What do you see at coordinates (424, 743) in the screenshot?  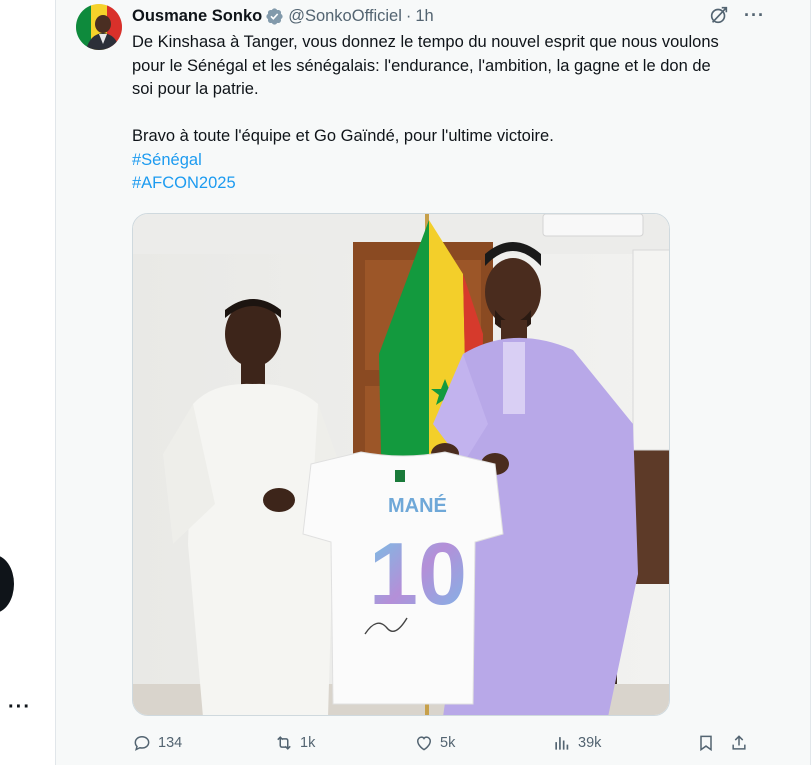 I see `heart-icon` at bounding box center [424, 743].